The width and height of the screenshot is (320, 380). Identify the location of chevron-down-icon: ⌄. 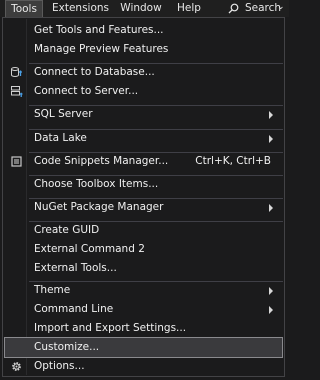
(281, 7).